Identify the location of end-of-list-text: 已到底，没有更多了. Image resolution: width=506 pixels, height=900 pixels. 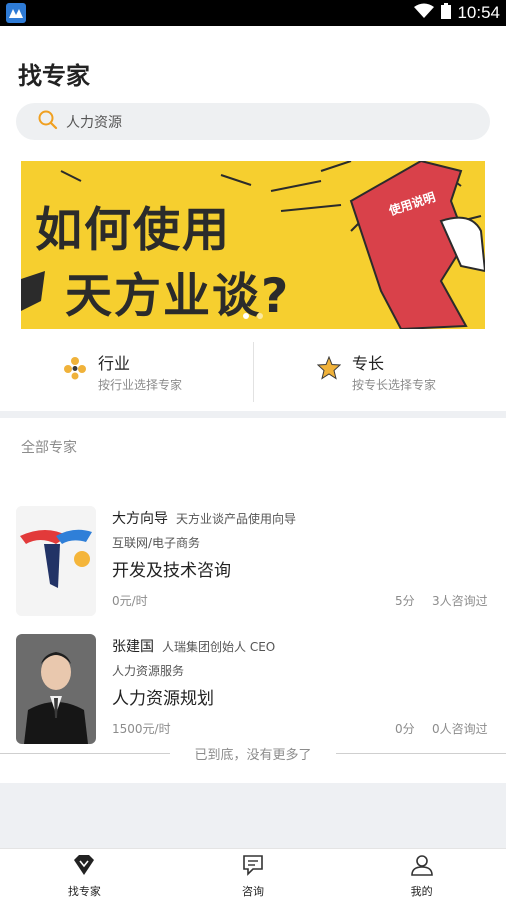
(253, 753).